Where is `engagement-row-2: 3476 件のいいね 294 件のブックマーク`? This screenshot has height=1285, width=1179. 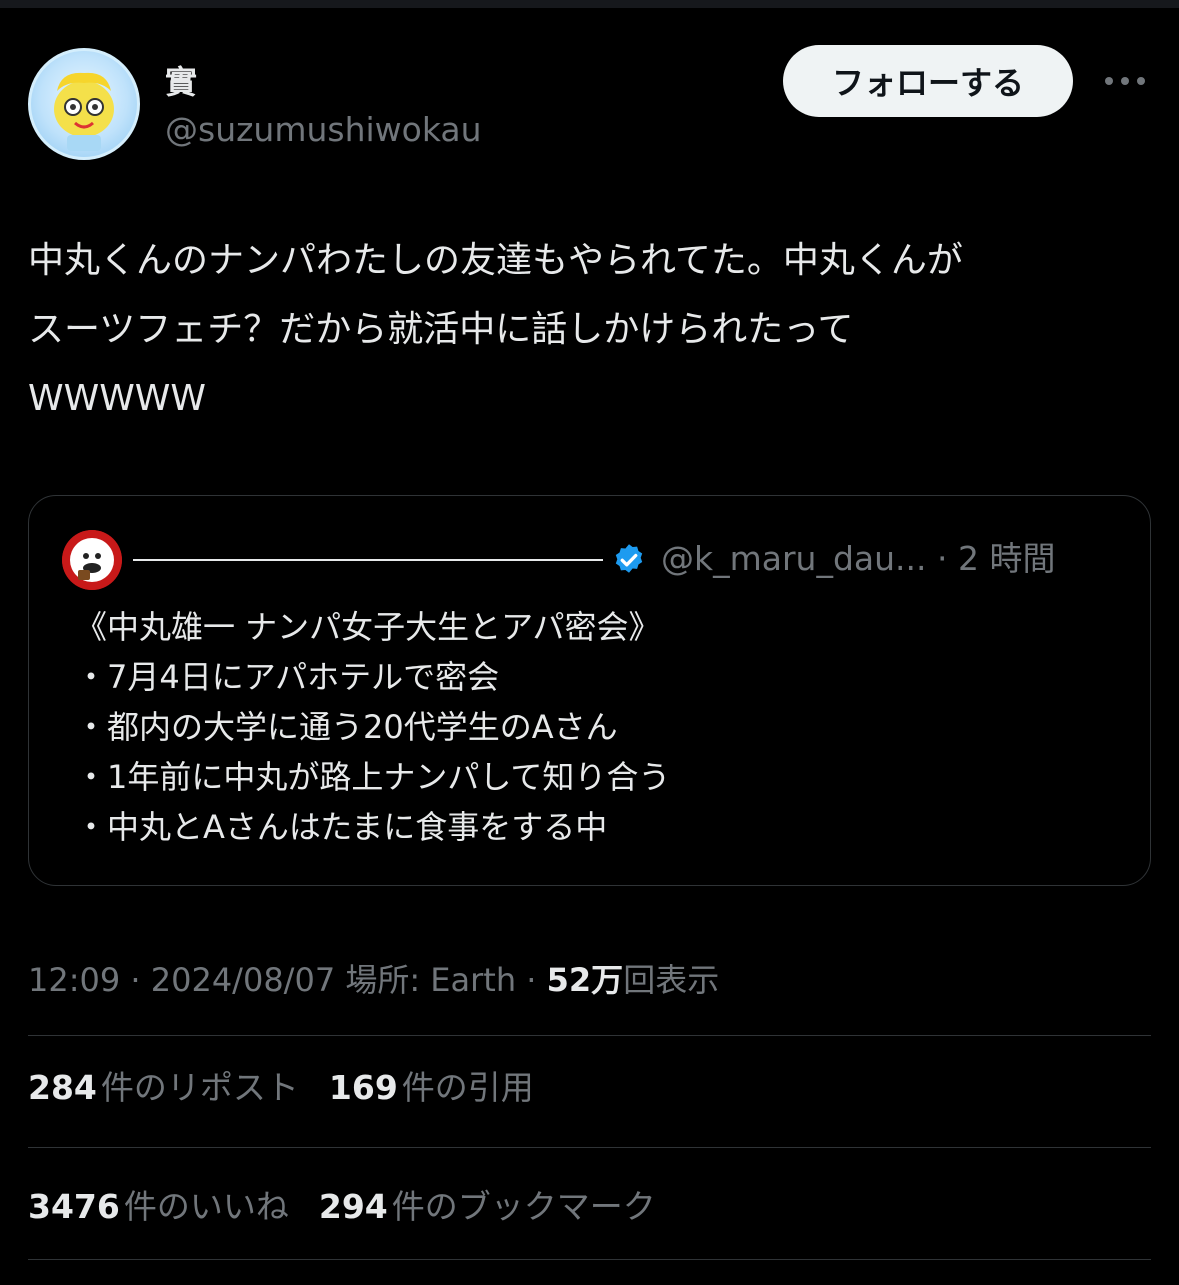
engagement-row-2: 3476 件のいいね 294 件のブックマーク is located at coordinates (342, 1207).